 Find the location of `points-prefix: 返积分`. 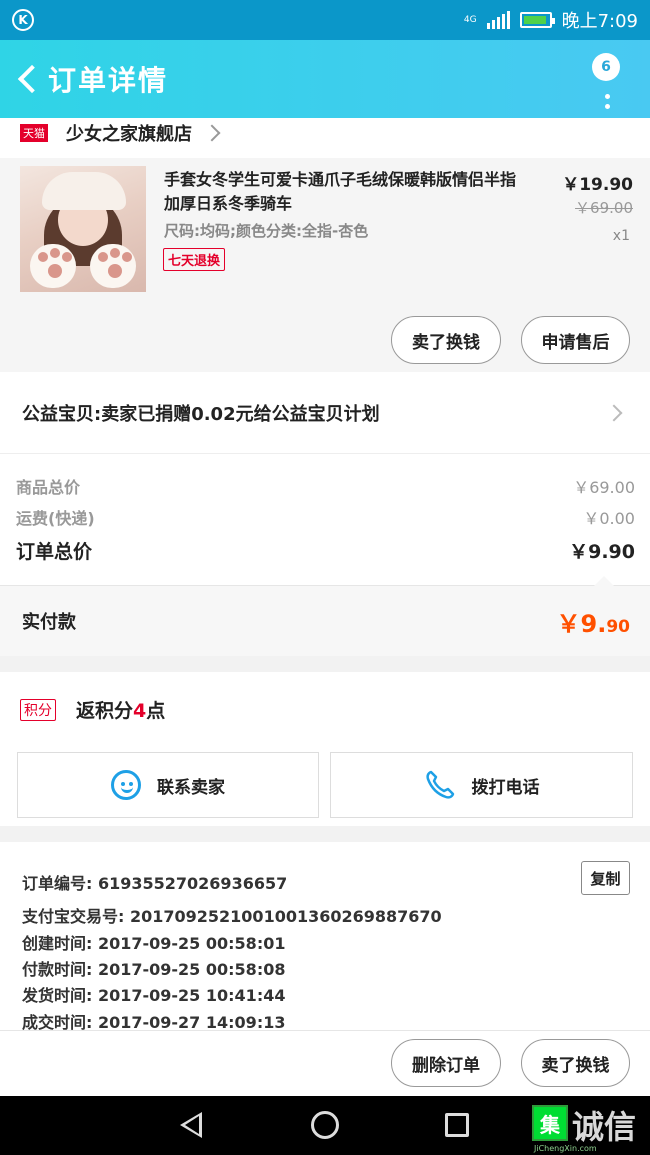

points-prefix: 返积分 is located at coordinates (105, 711).